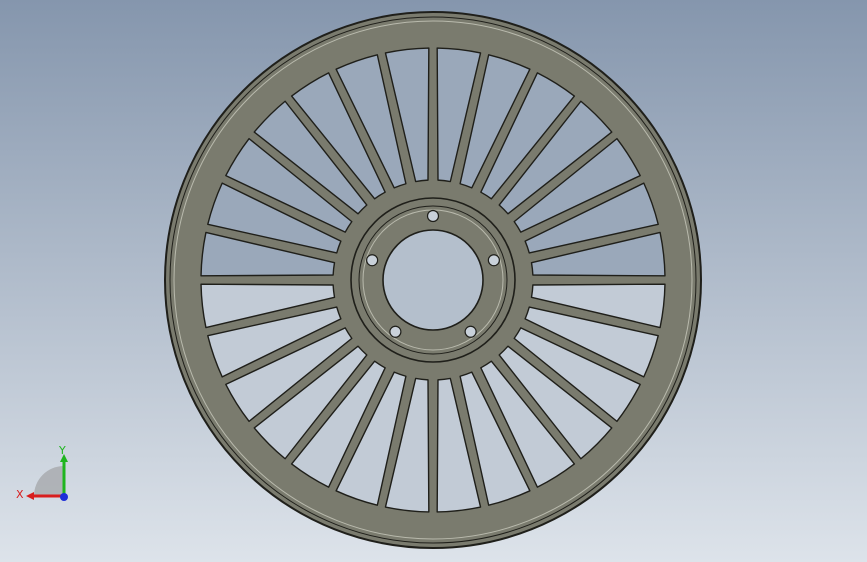  I want to click on x-axis-label: X, so click(20, 494).